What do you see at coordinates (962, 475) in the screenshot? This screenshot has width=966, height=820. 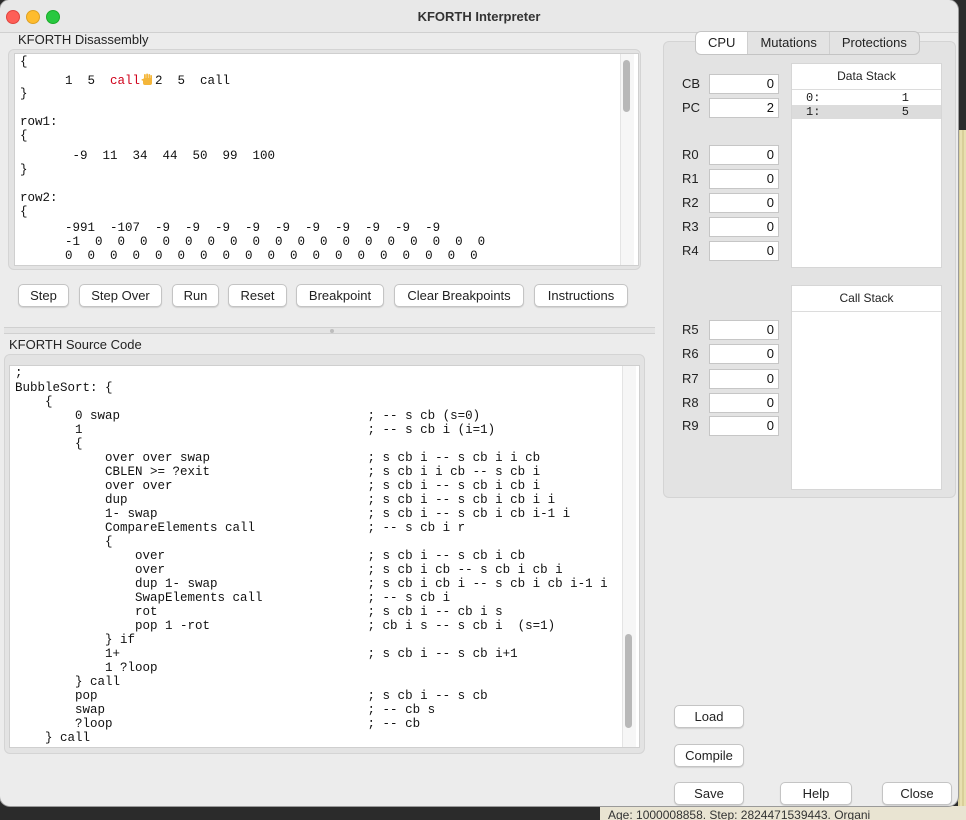 I see `desktop-background` at bounding box center [962, 475].